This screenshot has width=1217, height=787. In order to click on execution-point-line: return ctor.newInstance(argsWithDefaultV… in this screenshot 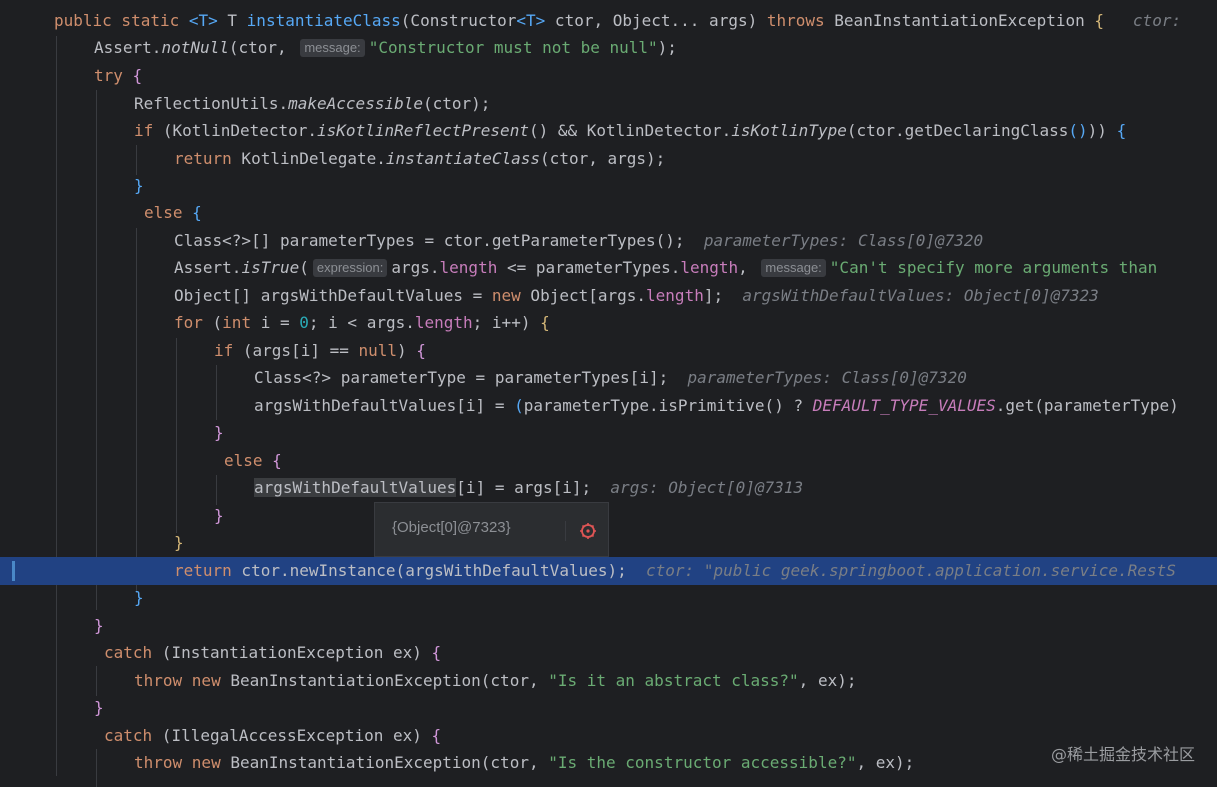, I will do `click(608, 571)`.